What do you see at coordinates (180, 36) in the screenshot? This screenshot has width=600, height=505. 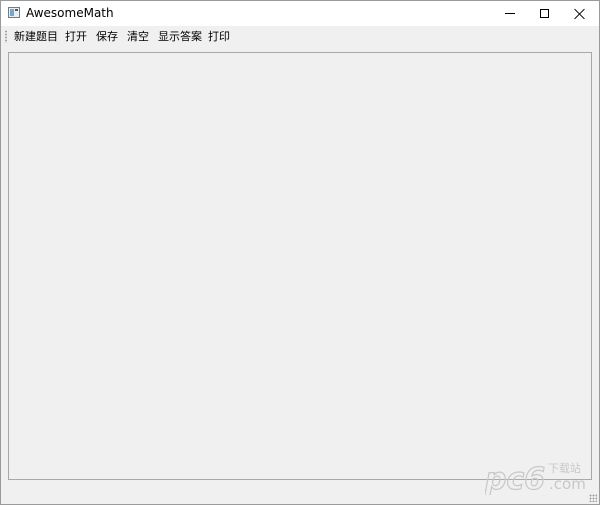 I see `show-answers-button: 显示答案` at bounding box center [180, 36].